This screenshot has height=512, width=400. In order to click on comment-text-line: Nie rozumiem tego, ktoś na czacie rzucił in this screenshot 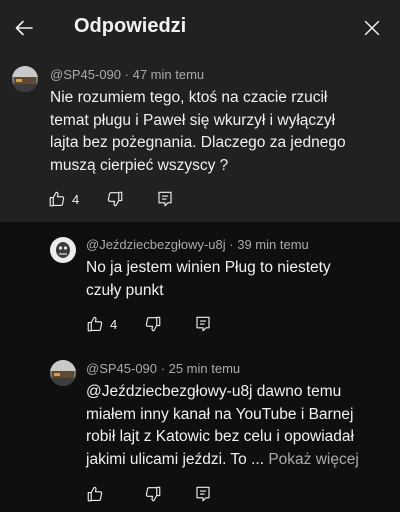, I will do `click(189, 97)`.